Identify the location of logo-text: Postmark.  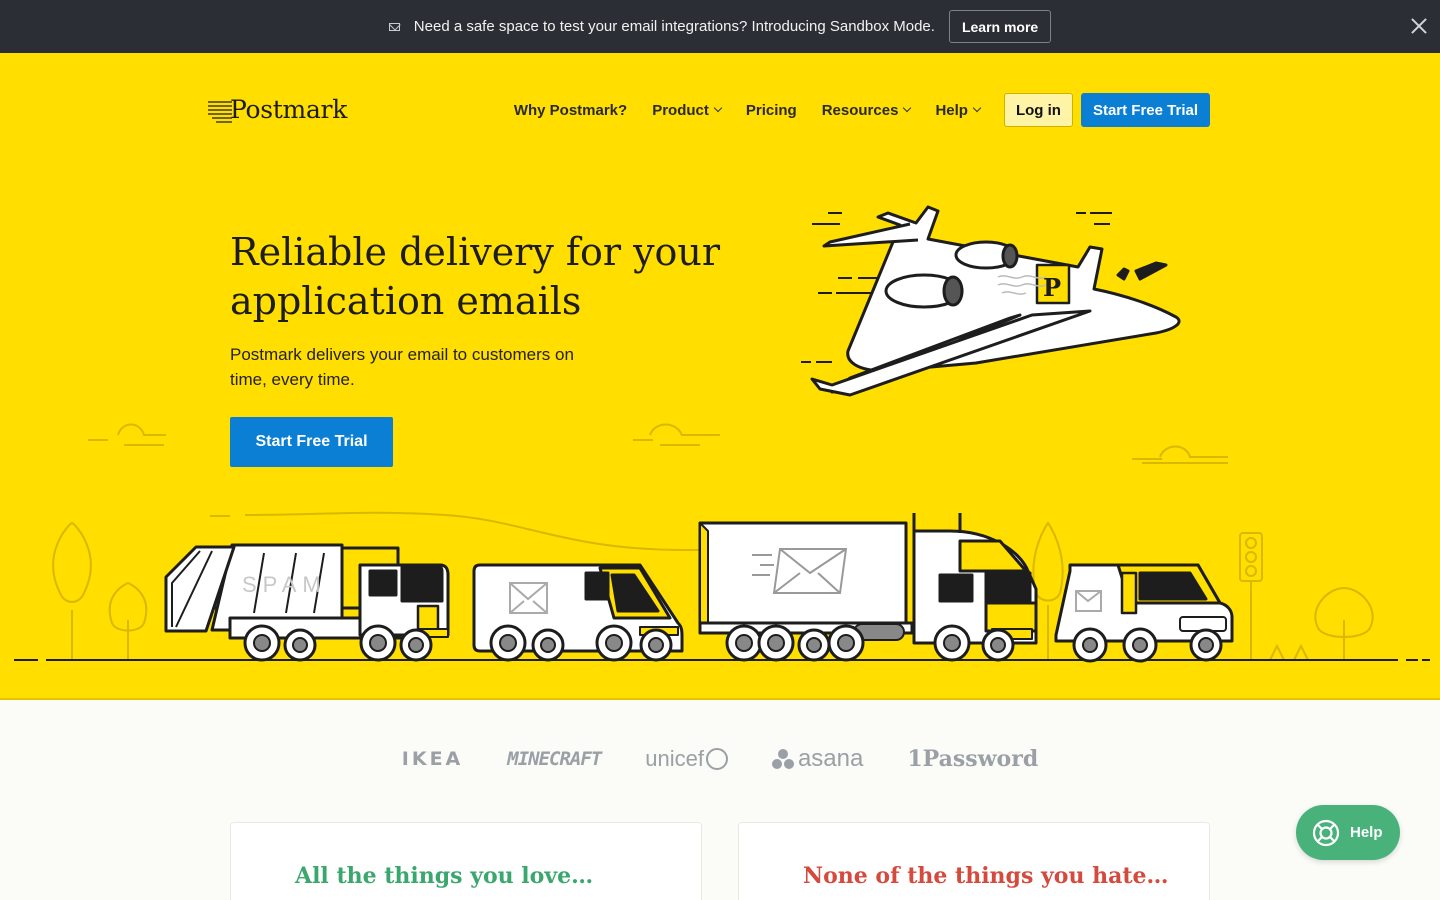
(289, 109).